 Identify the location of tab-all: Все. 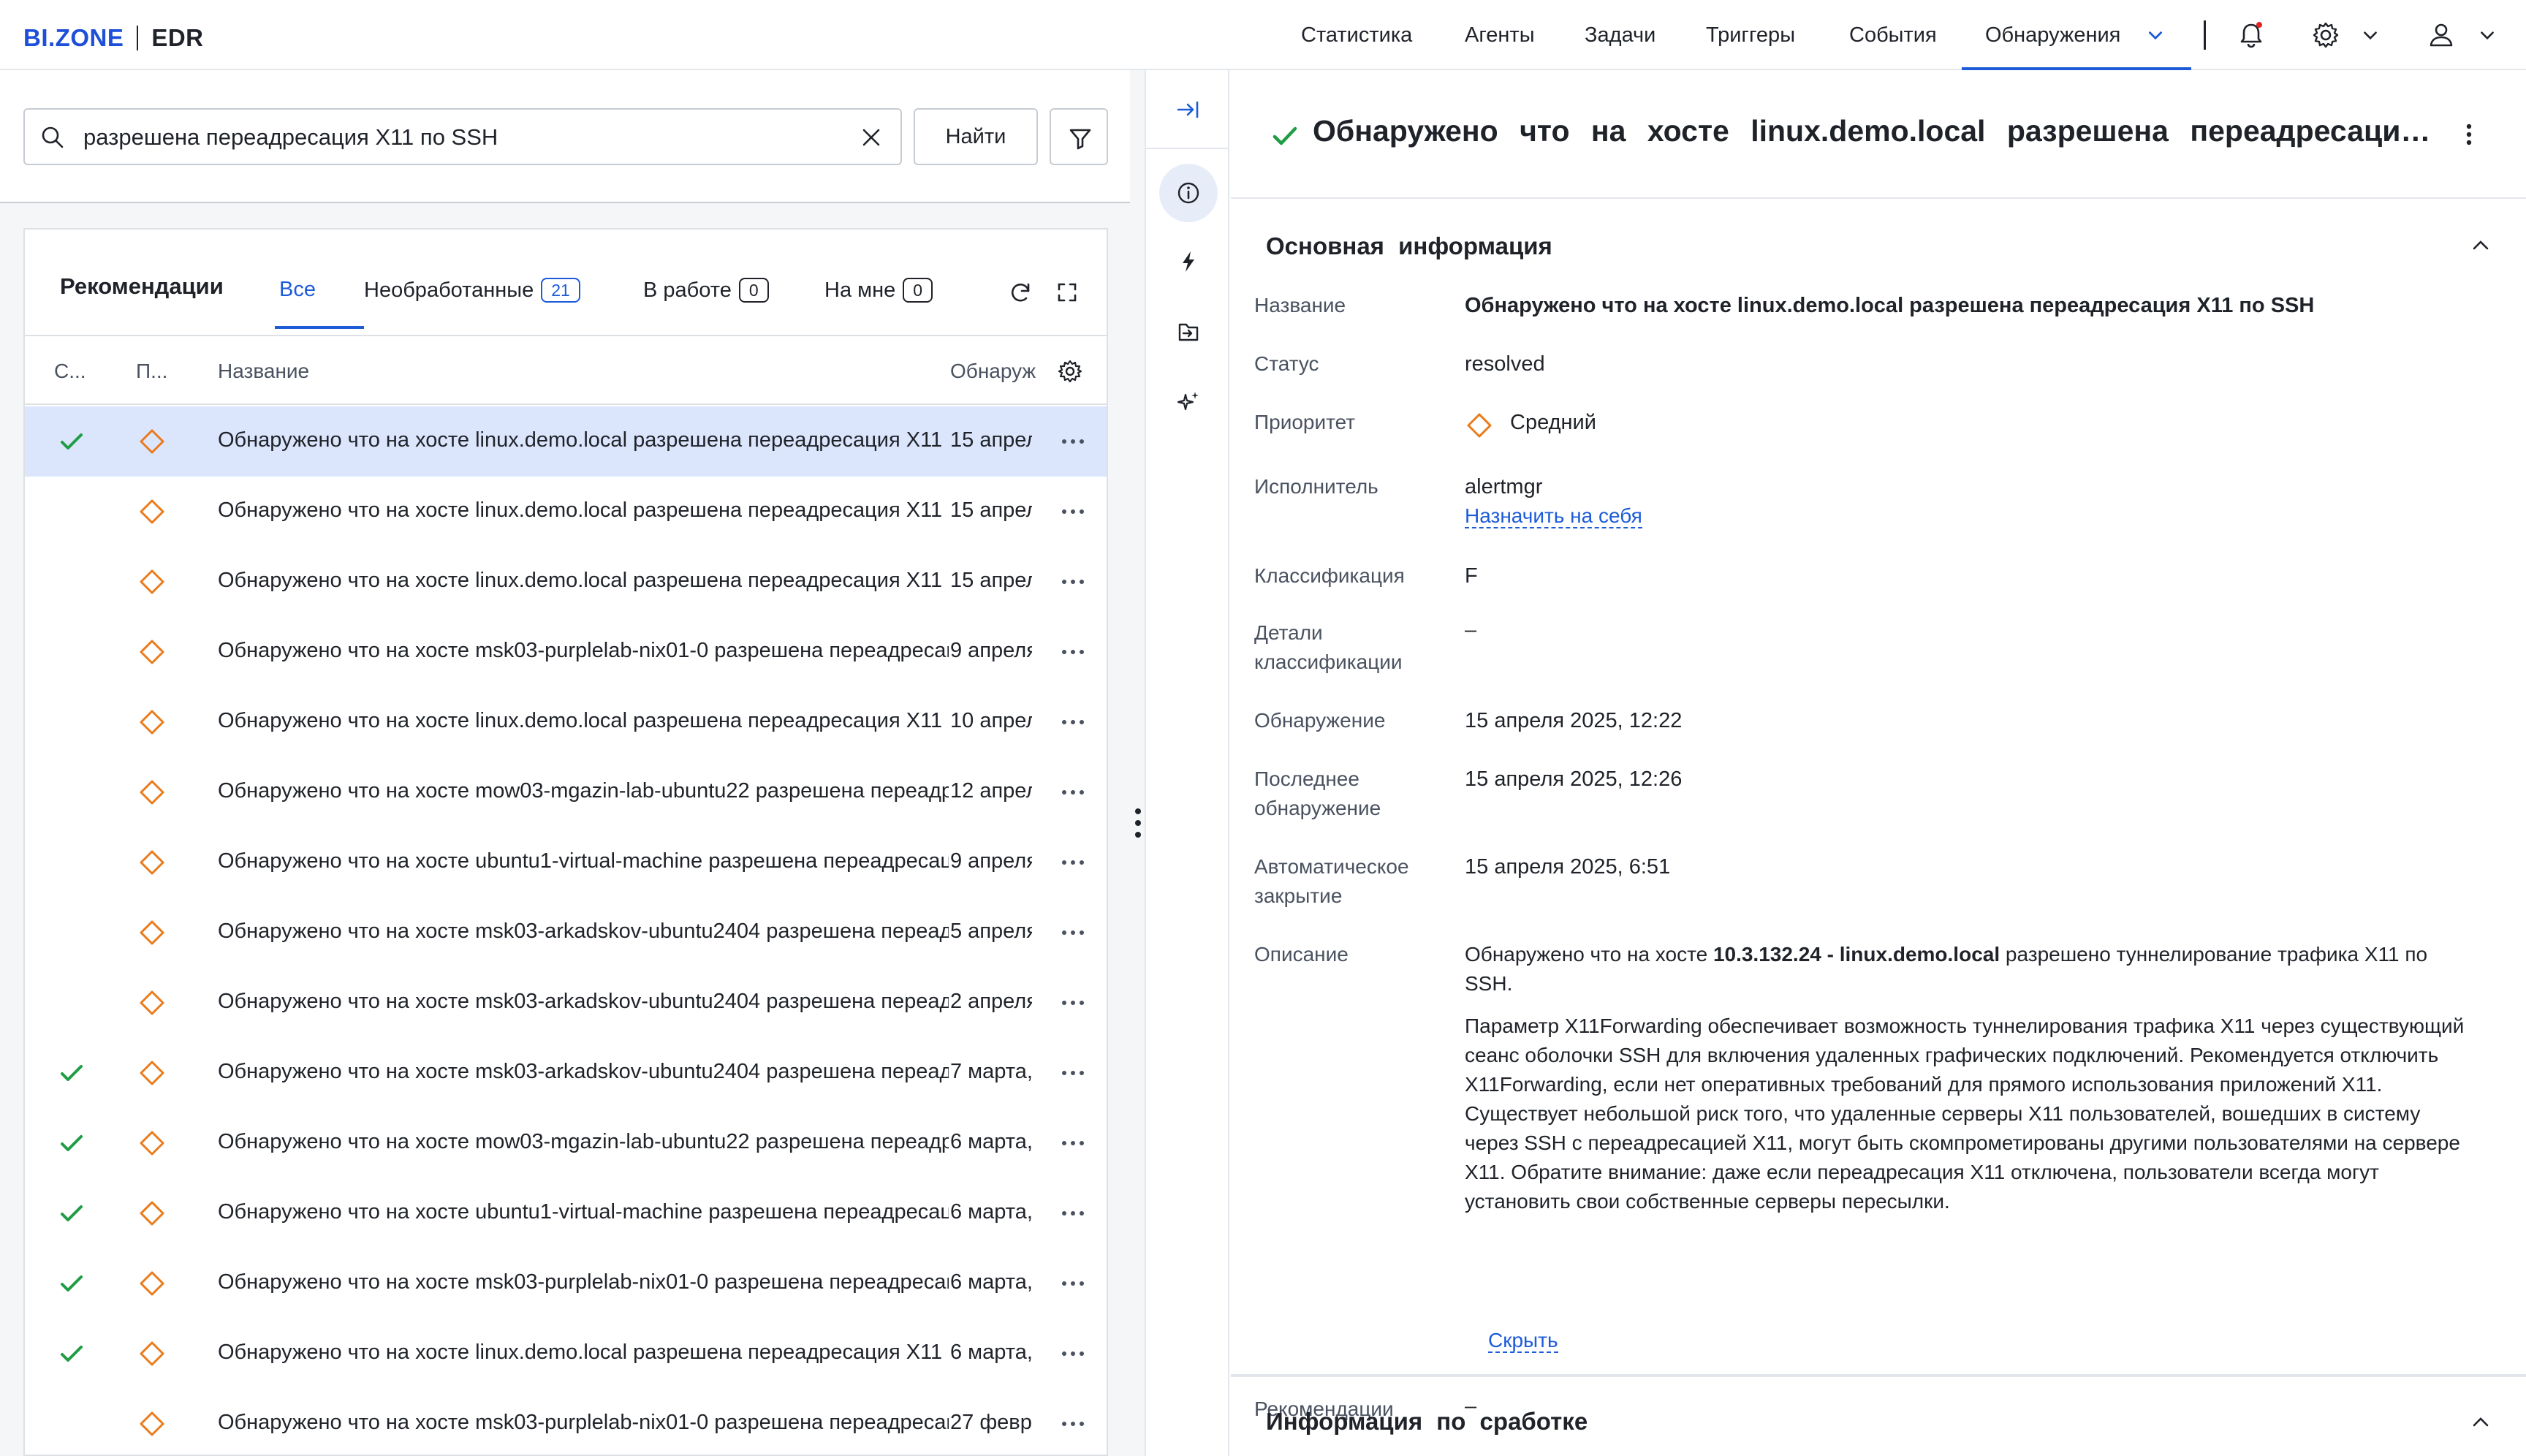
(297, 290).